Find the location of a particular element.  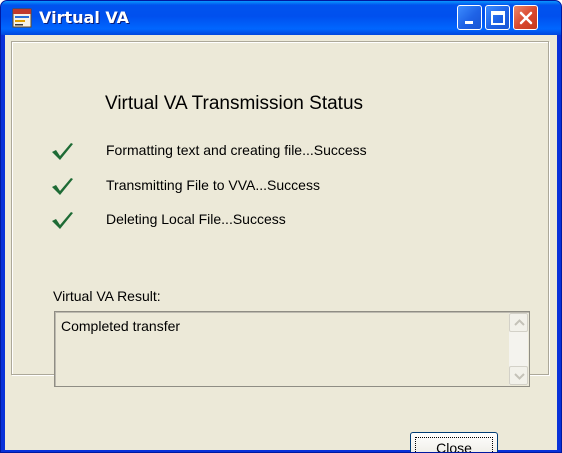

window-title: Virtual VA is located at coordinates (84, 17).